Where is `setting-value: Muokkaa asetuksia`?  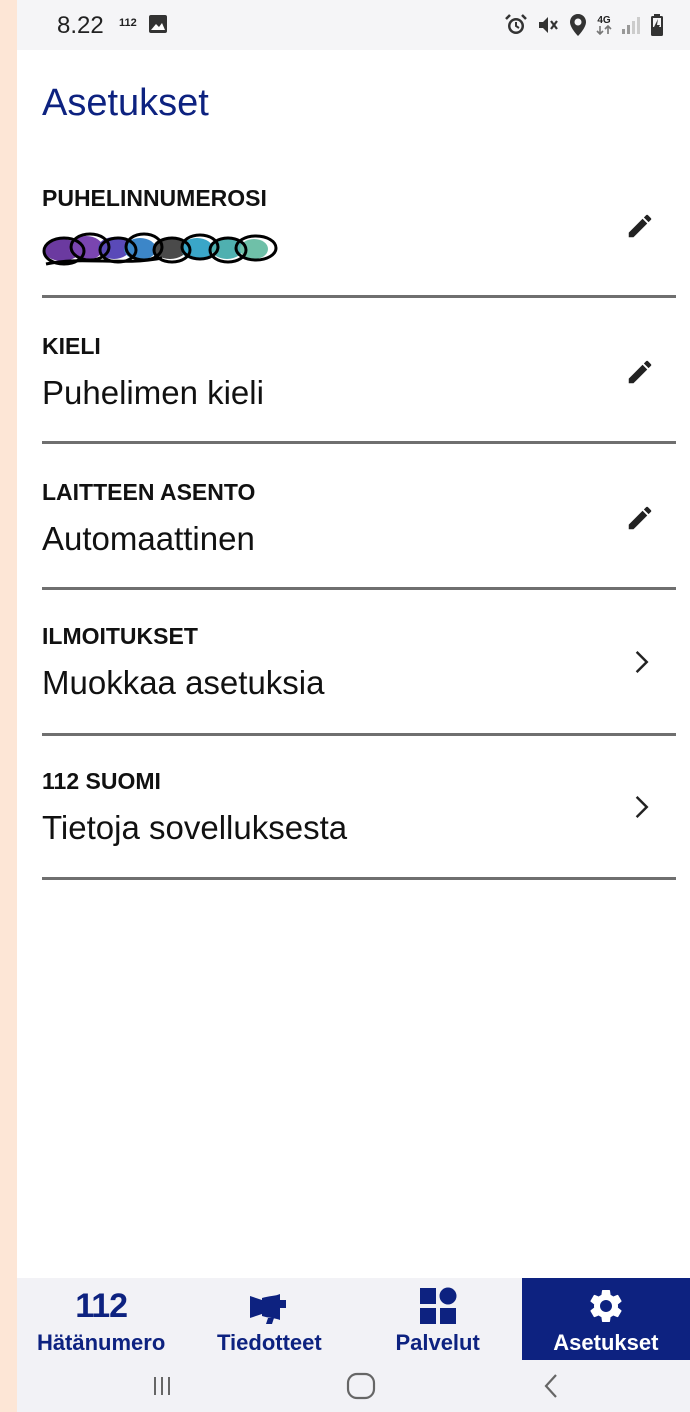
setting-value: Muokkaa asetuksia is located at coordinates (183, 682).